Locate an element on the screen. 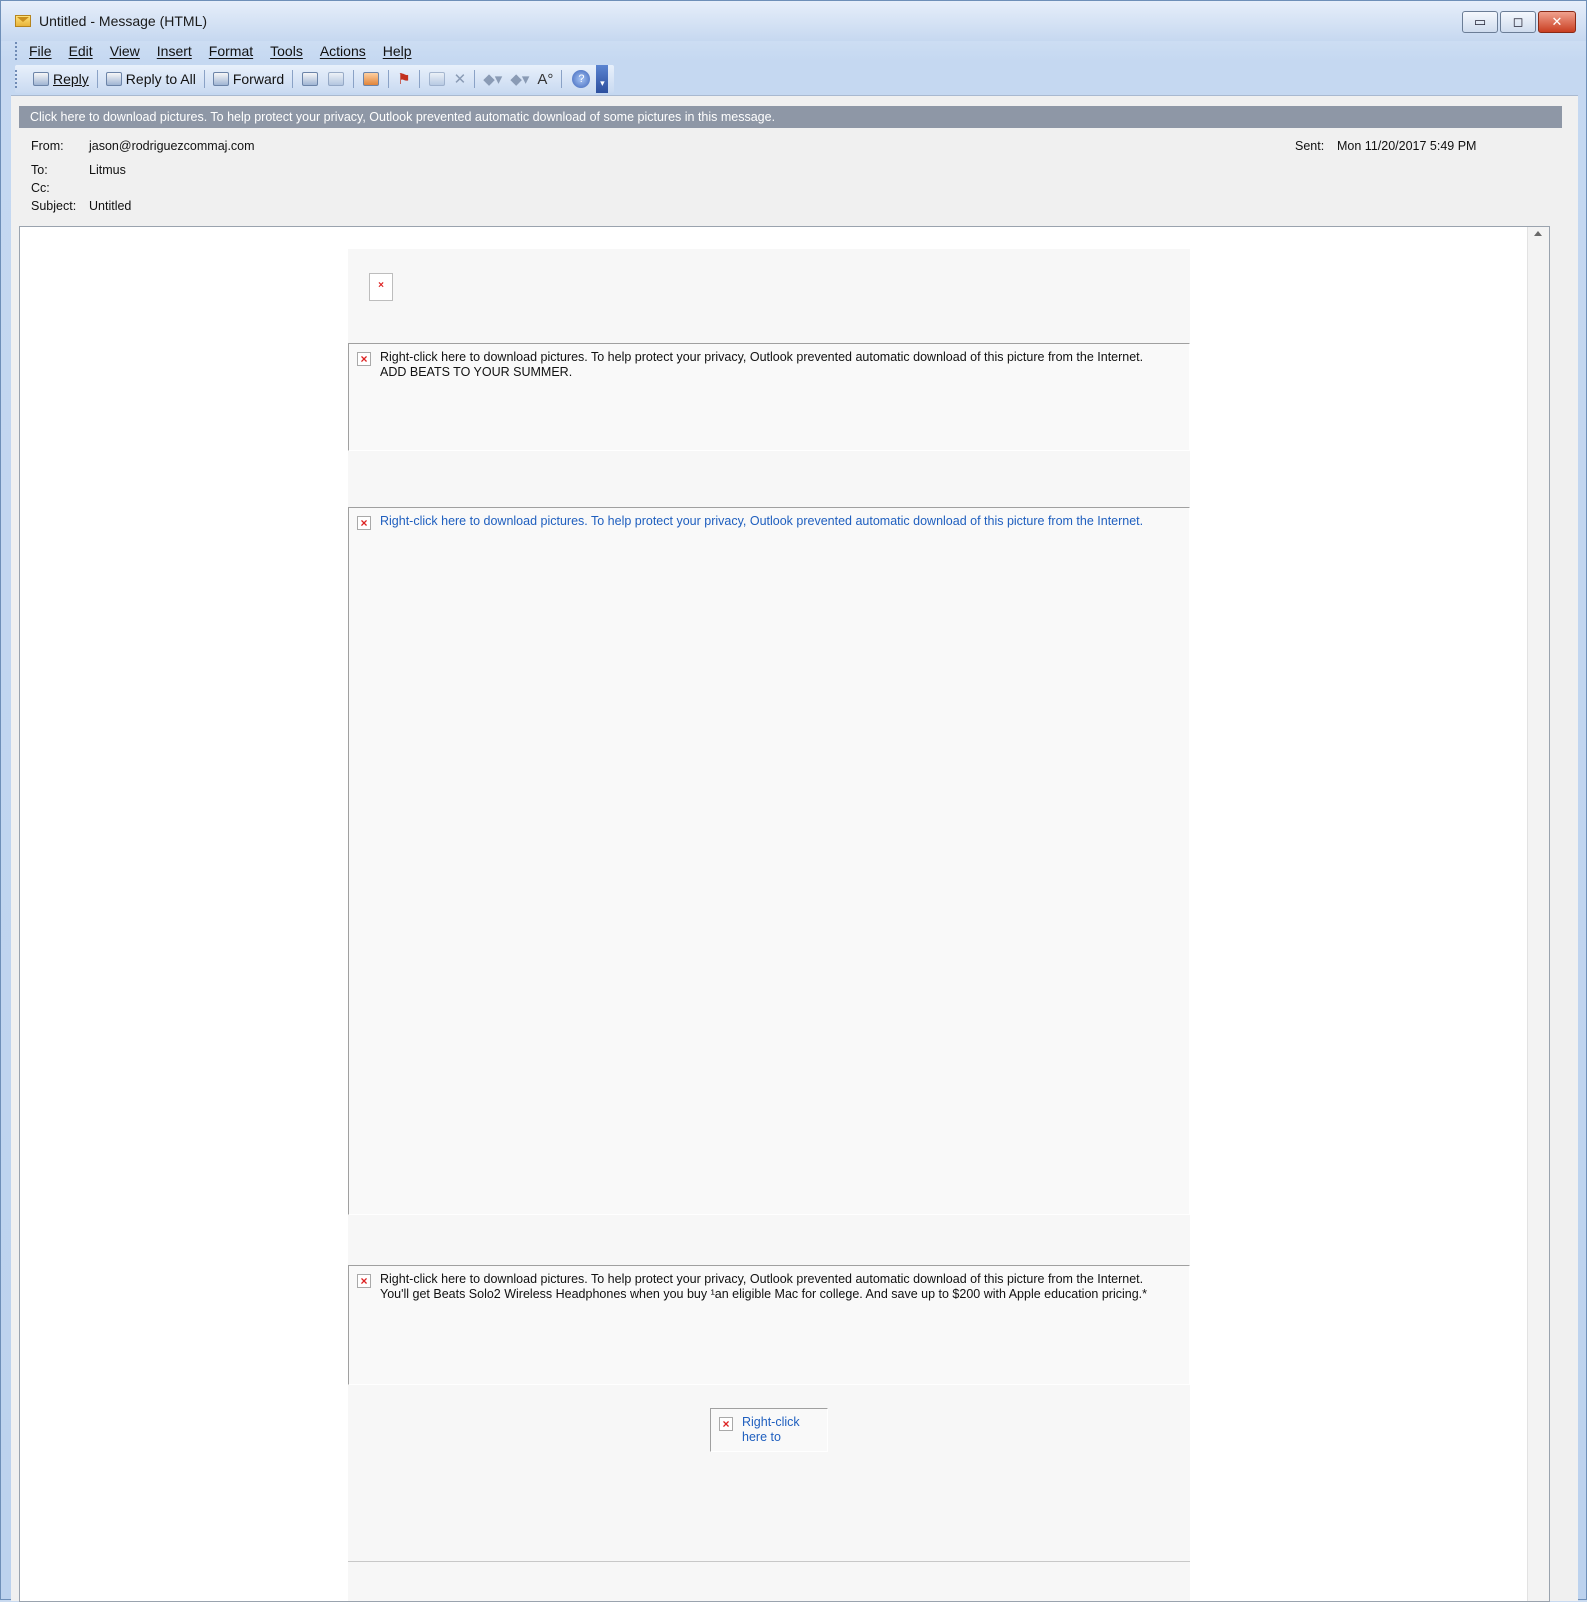  junk-mail-icon is located at coordinates (436, 79).